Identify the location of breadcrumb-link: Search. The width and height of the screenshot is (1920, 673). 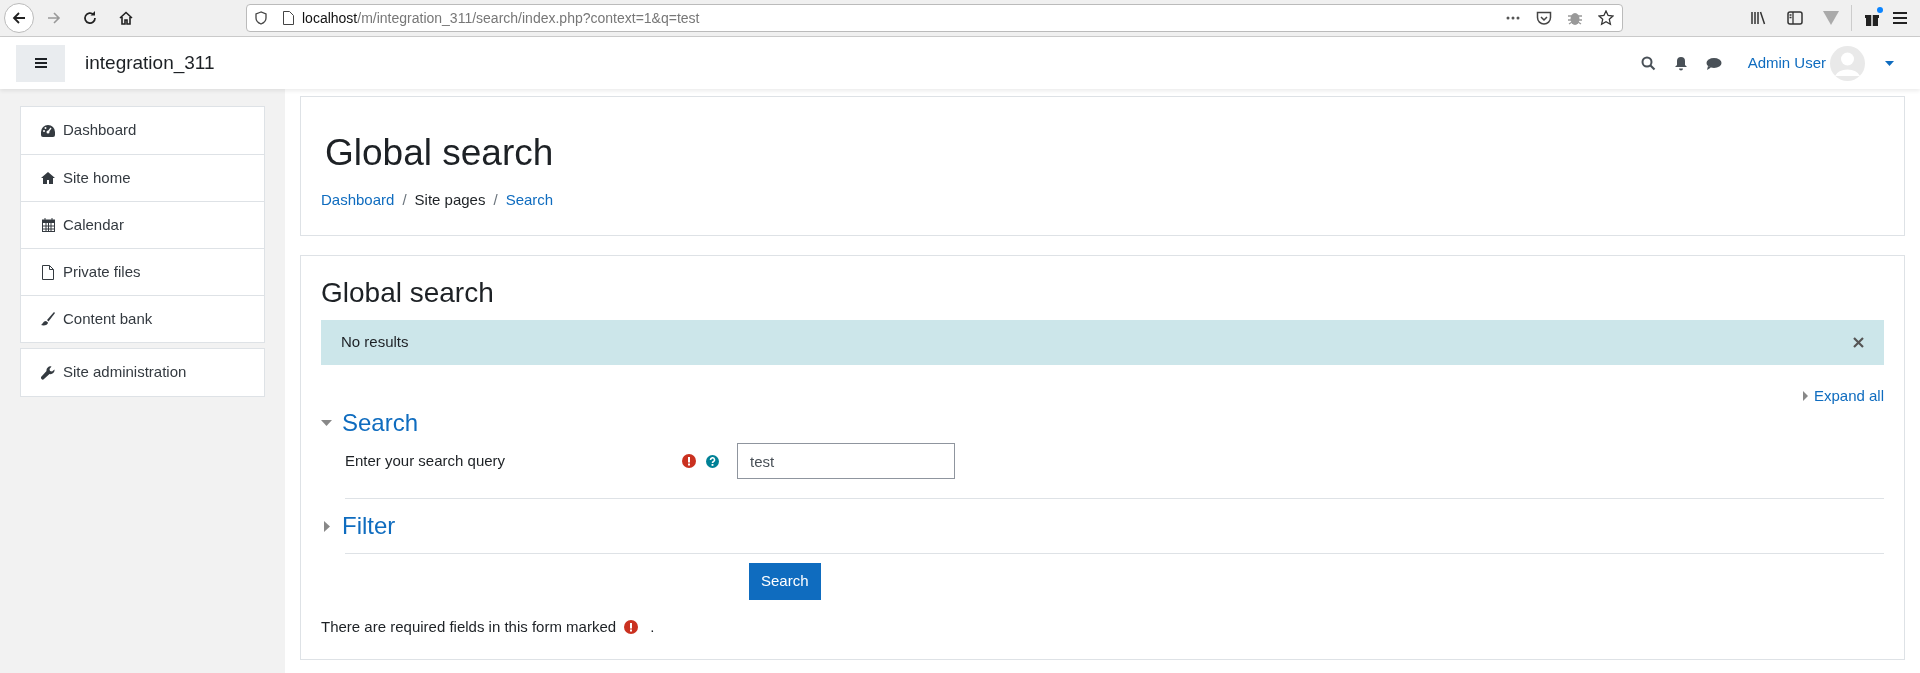
(529, 200).